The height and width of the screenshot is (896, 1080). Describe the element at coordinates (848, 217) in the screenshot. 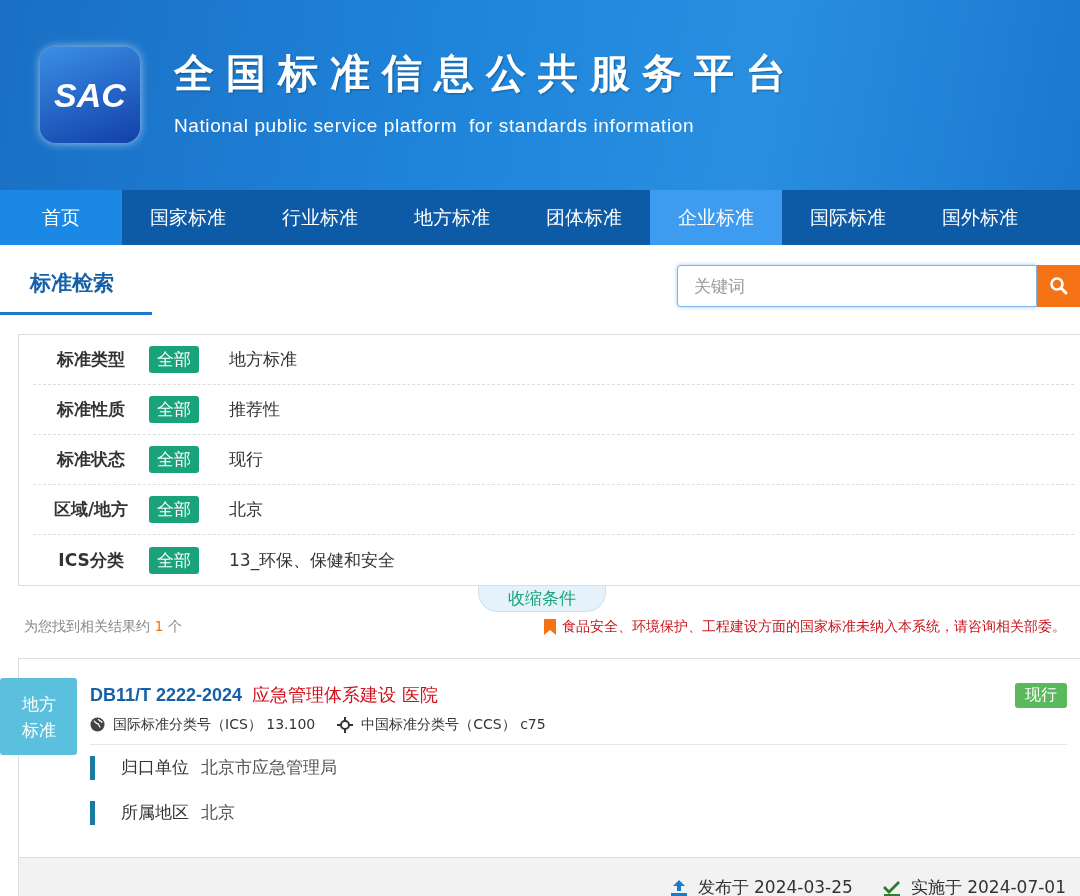

I see `nav-tab: 国际标准` at that location.